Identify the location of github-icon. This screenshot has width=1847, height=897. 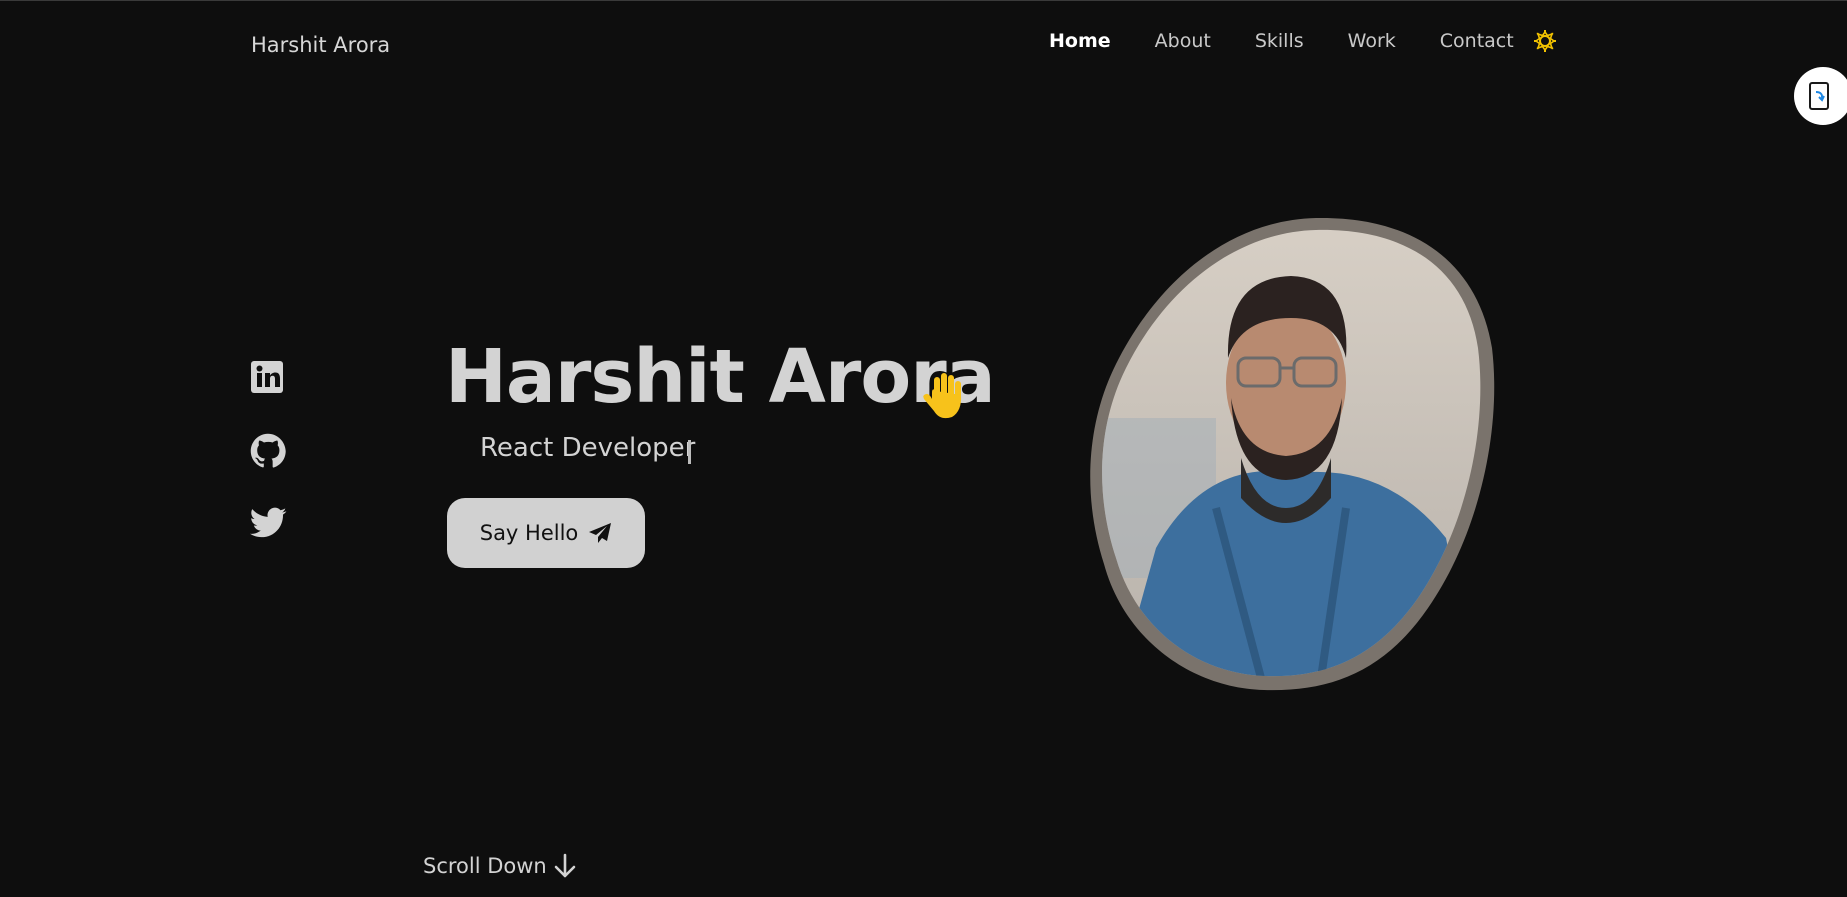
(268, 451).